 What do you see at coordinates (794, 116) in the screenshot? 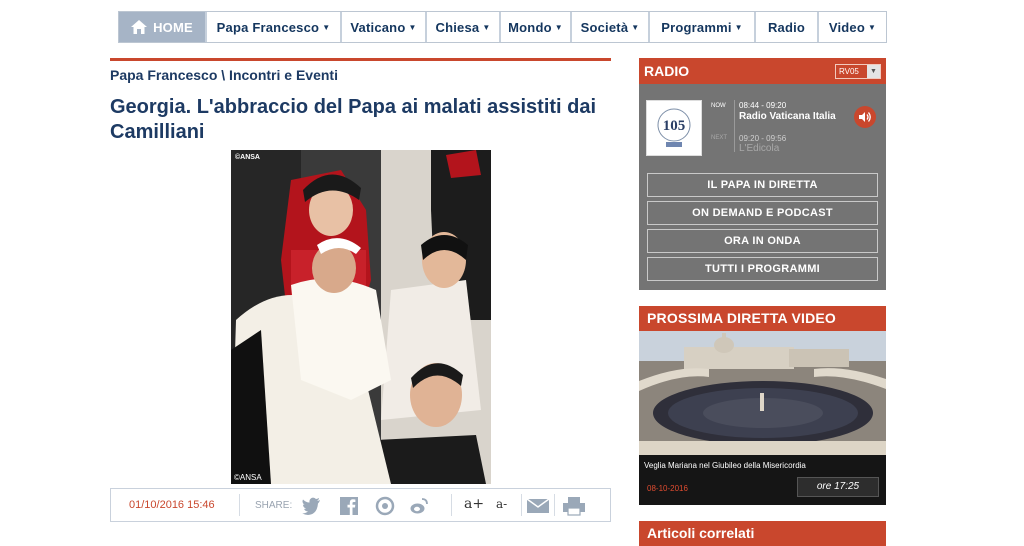
I see `now-program: Radio Vaticana Italia` at bounding box center [794, 116].